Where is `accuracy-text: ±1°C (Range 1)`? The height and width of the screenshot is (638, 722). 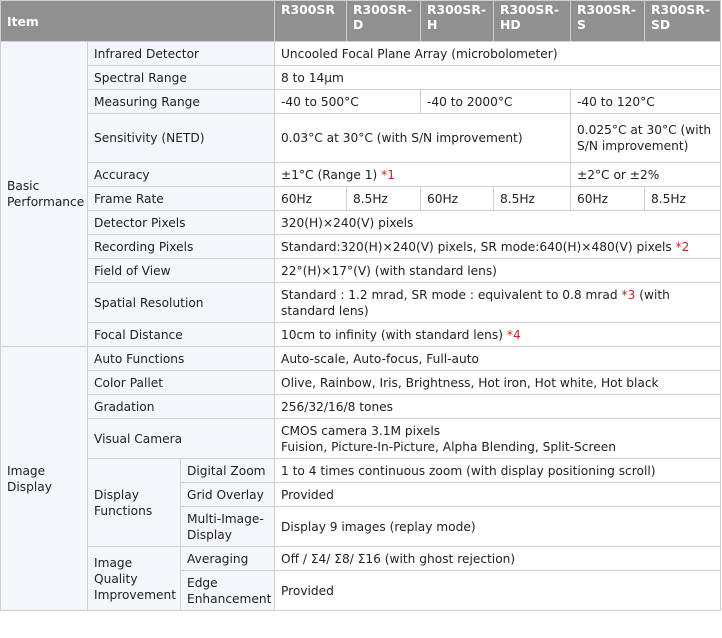 accuracy-text: ±1°C (Range 1) is located at coordinates (331, 174).